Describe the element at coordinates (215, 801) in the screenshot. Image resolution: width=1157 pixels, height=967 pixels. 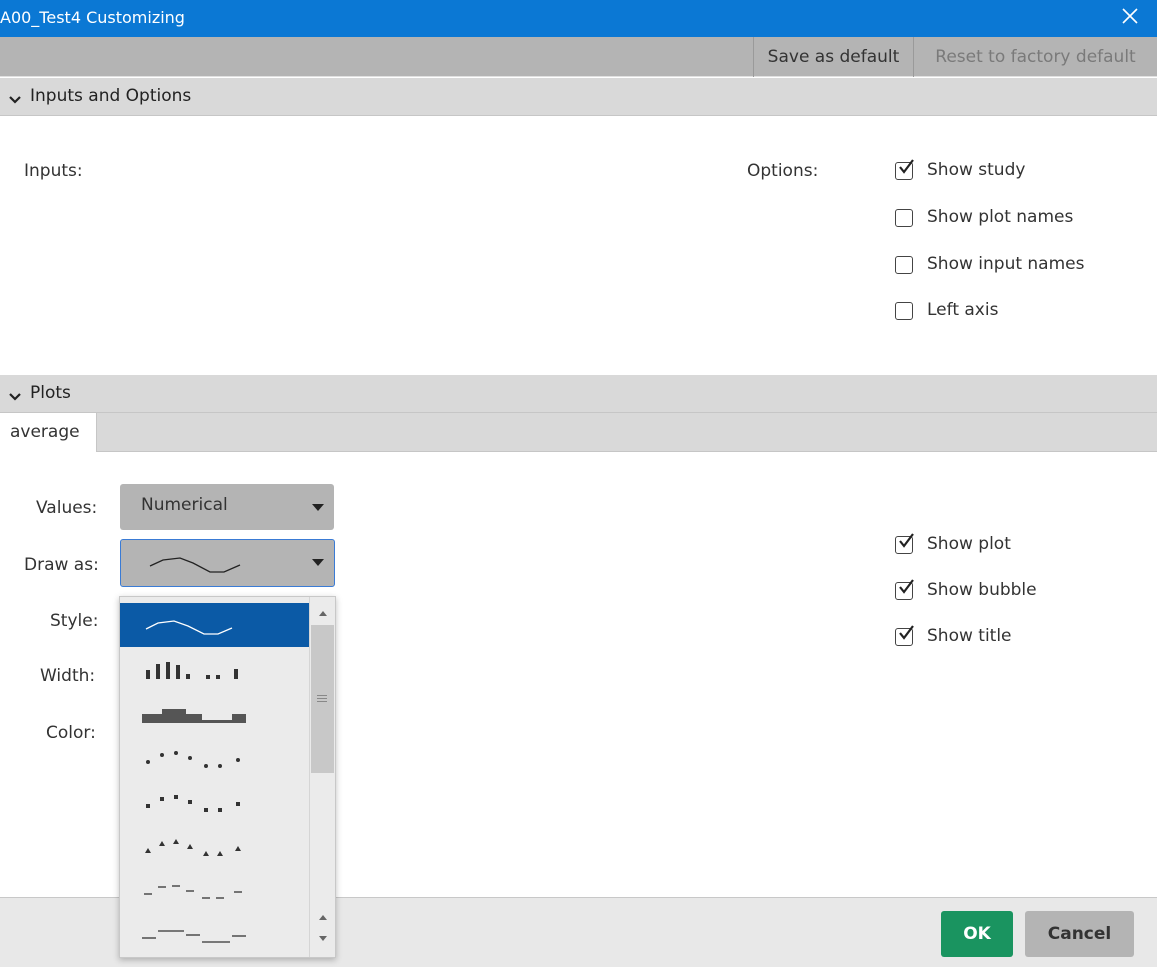
I see `draw-as-option-squares` at that location.